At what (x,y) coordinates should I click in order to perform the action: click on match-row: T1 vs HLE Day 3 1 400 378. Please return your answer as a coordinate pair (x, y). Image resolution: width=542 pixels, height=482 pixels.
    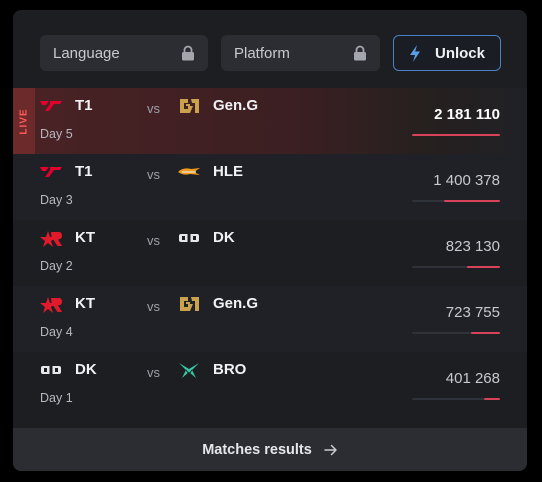
    Looking at the image, I should click on (270, 187).